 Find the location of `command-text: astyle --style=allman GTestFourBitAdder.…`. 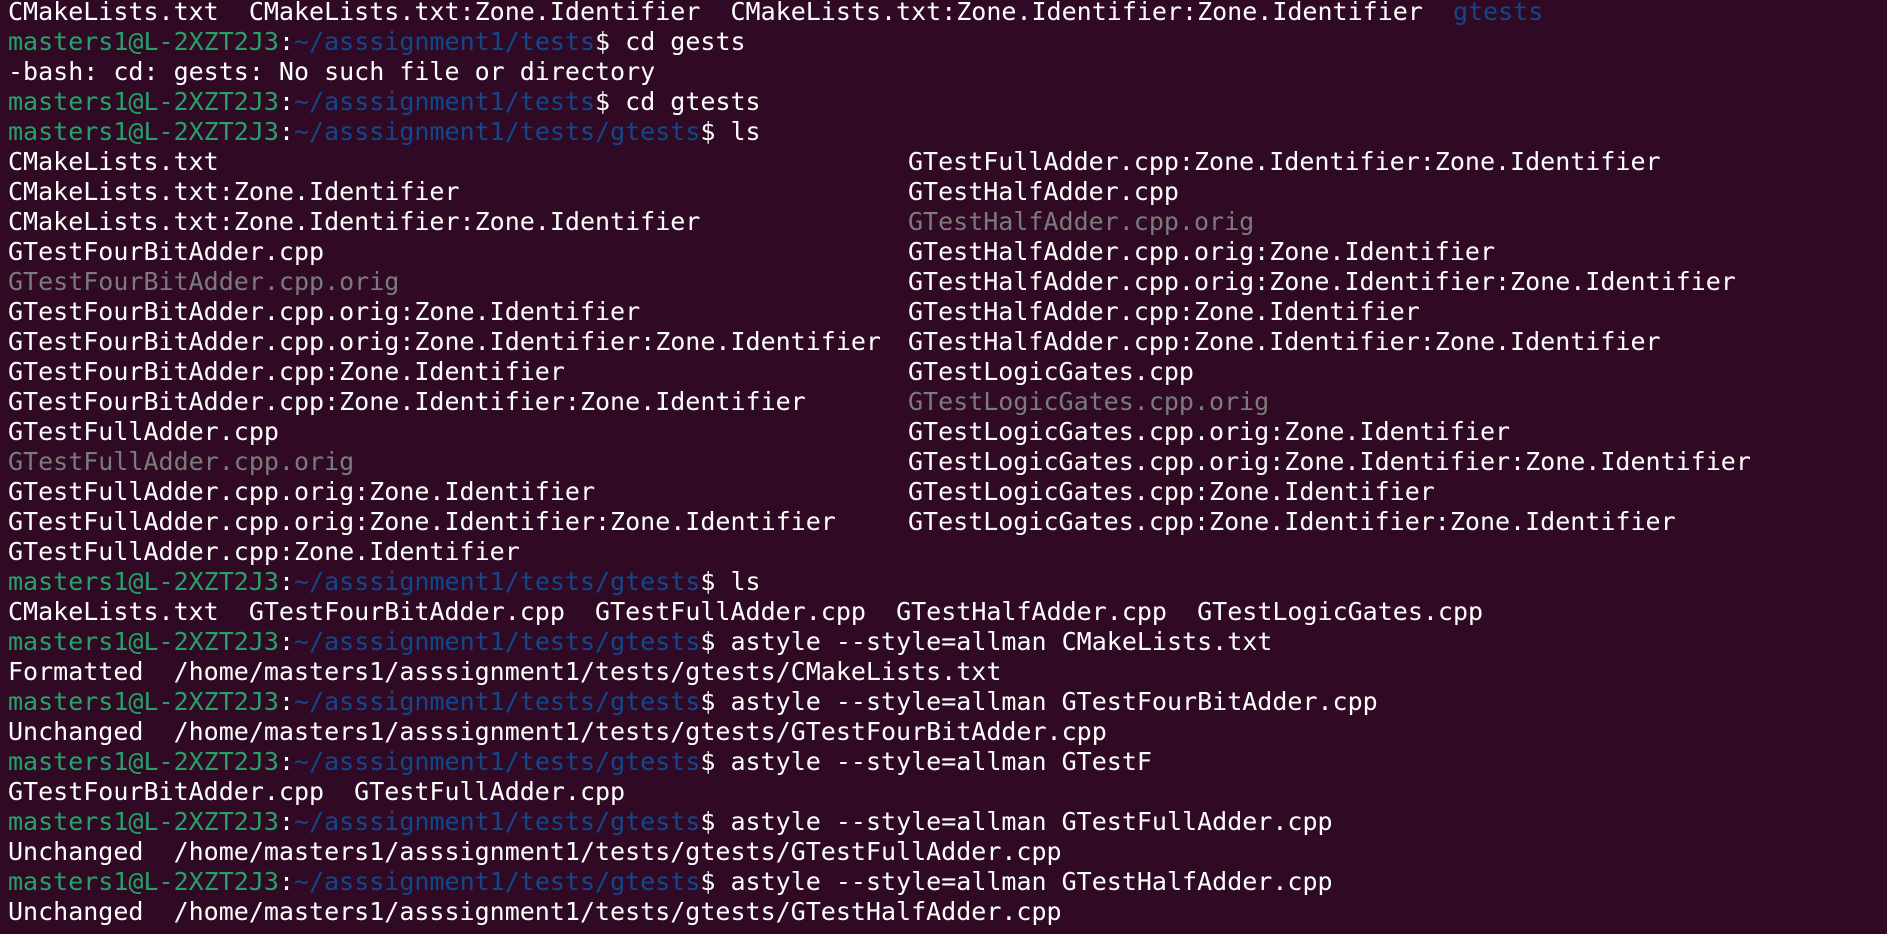

command-text: astyle --style=allman GTestFourBitAdder.… is located at coordinates (1054, 701).